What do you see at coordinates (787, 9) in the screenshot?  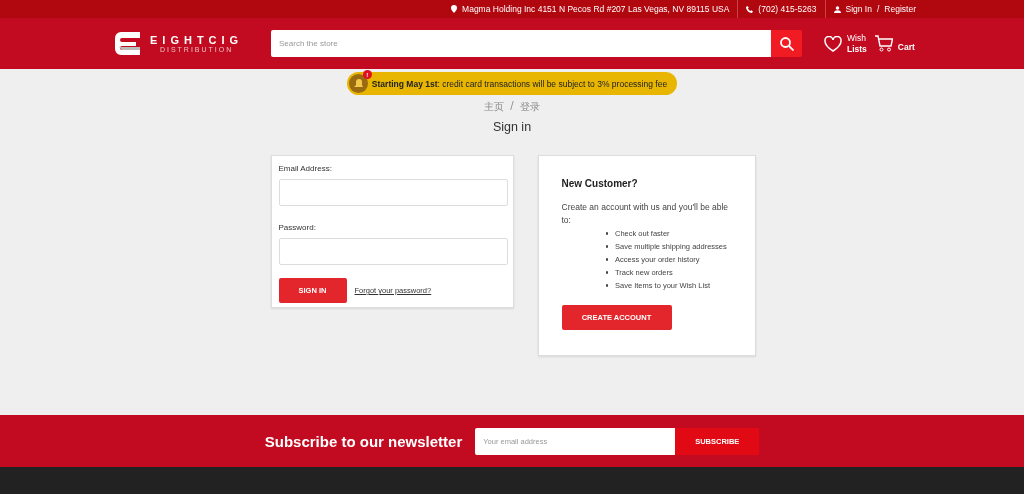 I see `phone-link: (702) 415-5263` at bounding box center [787, 9].